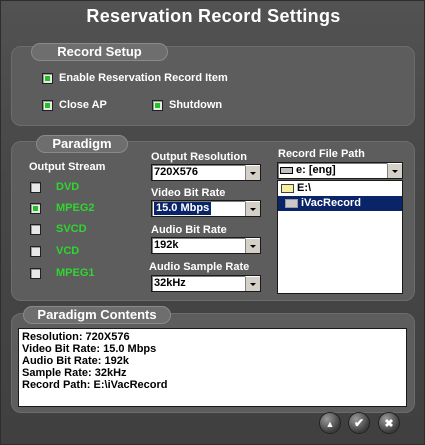  I want to click on up-arrow-icon: ▲, so click(330, 424).